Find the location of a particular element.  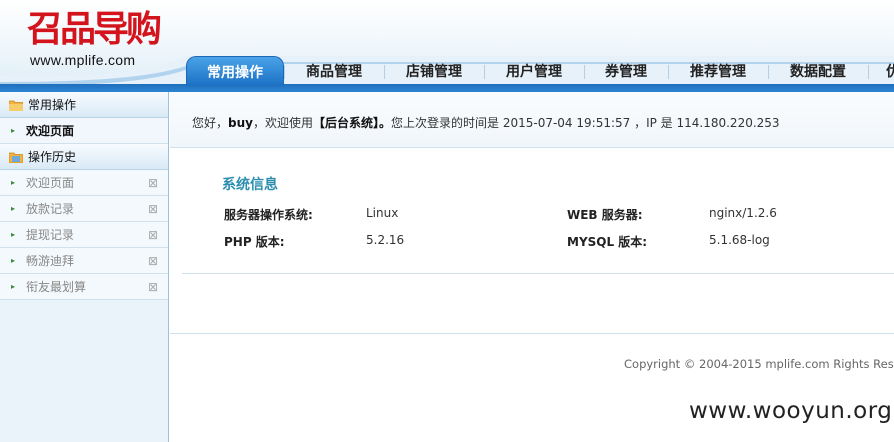

tab-more: 优 is located at coordinates (881, 71).